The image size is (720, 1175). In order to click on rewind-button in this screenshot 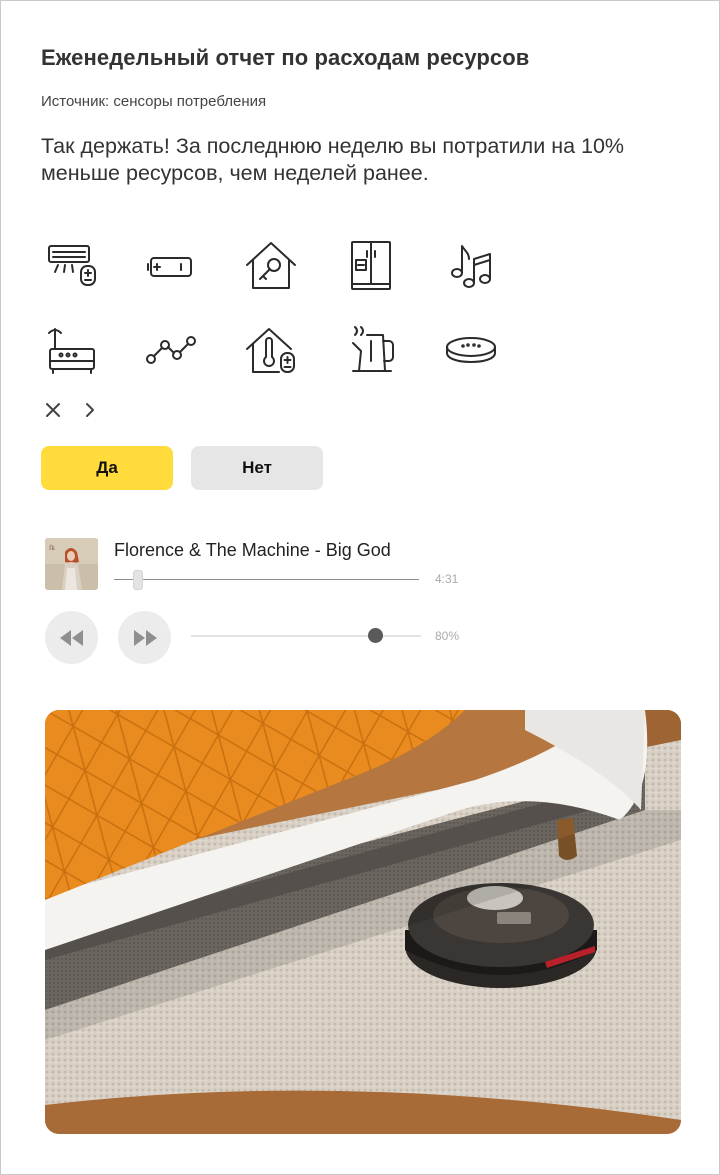, I will do `click(71, 637)`.